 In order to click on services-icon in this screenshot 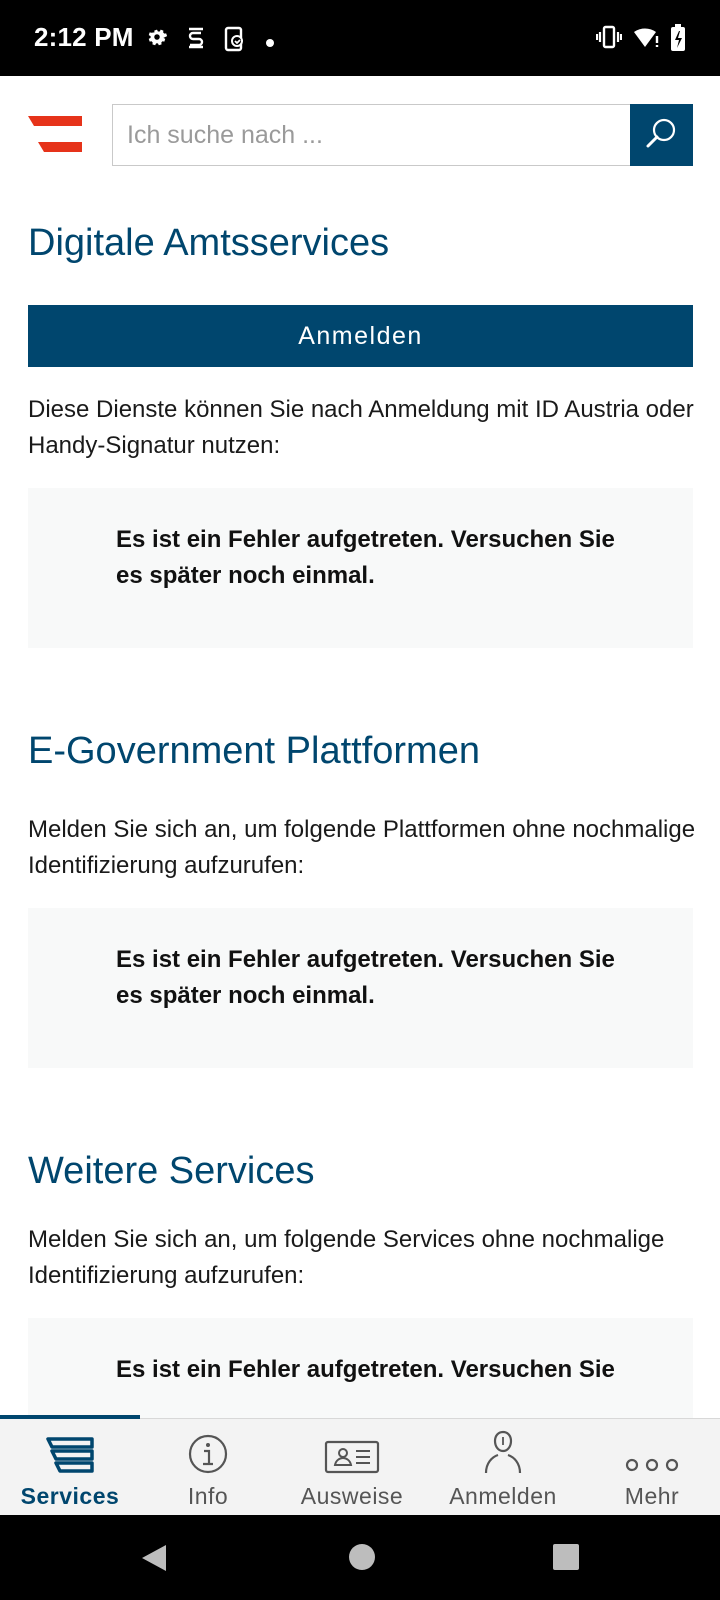, I will do `click(70, 1447)`.